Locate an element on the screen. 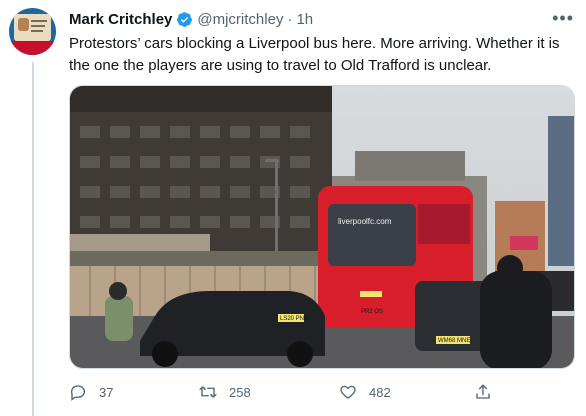 The image size is (586, 416). avatar is located at coordinates (32, 31).